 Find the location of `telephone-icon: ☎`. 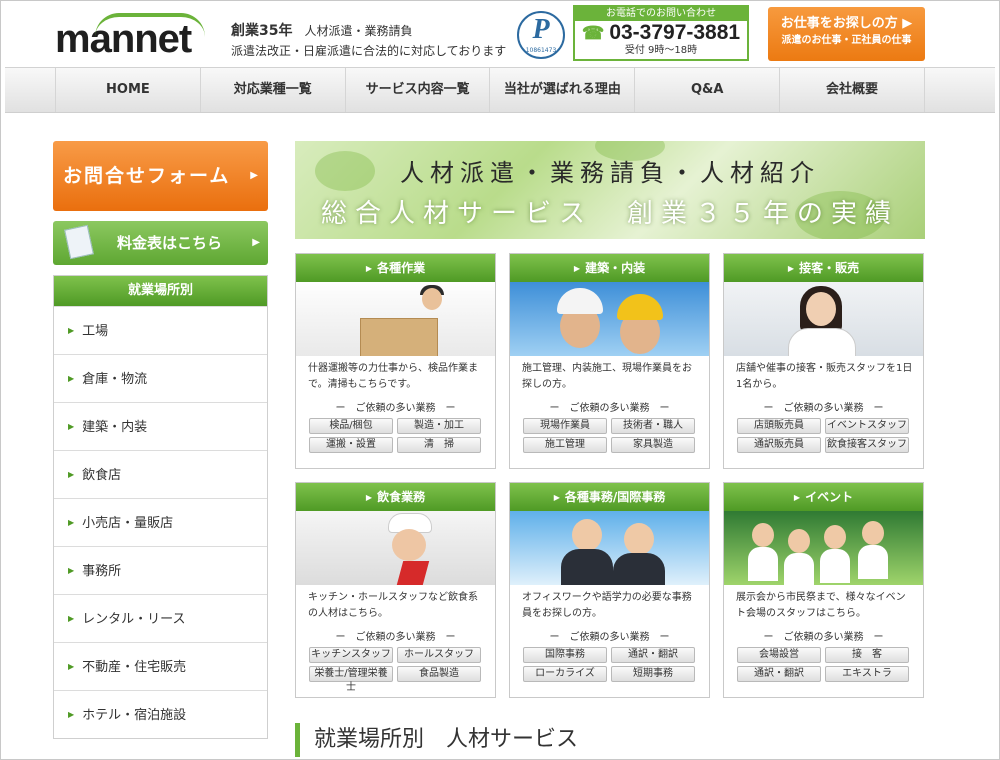

telephone-icon: ☎ is located at coordinates (595, 33).